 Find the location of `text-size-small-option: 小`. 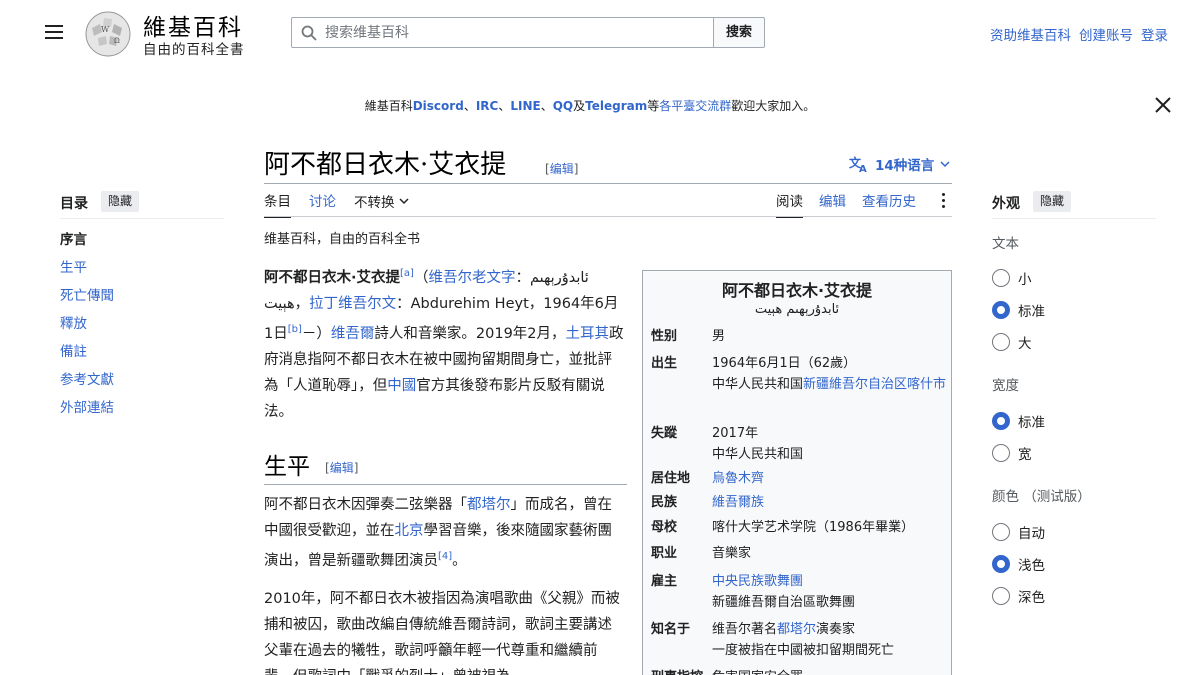

text-size-small-option: 小 is located at coordinates (1012, 278).